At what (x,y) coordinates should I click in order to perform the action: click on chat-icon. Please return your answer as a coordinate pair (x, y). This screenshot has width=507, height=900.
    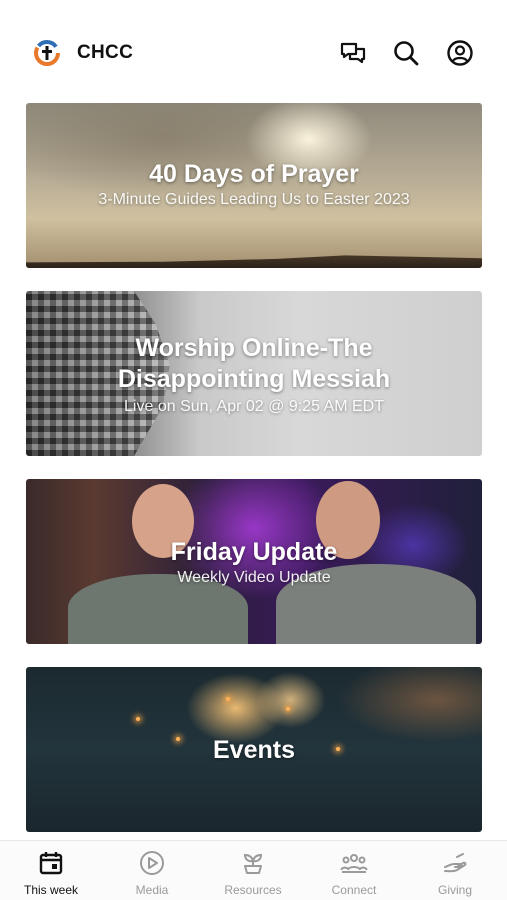
    Looking at the image, I should click on (353, 53).